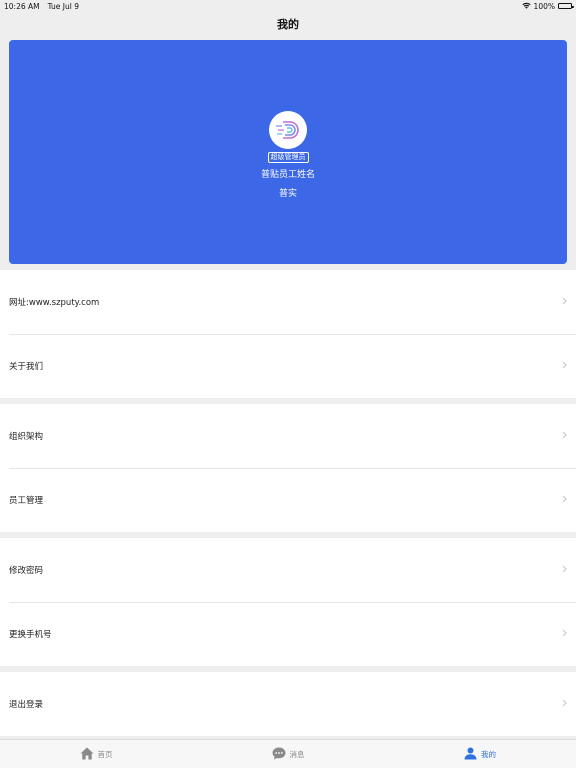  I want to click on company-logo-icon, so click(287, 130).